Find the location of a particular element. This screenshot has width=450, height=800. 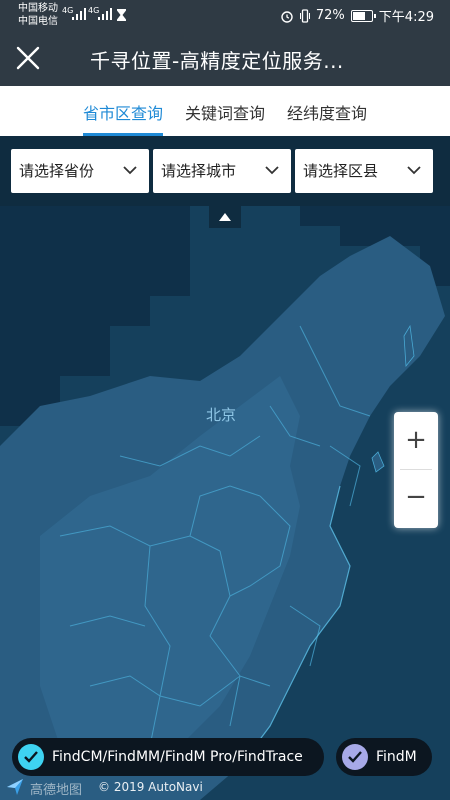

region-filter-row: 请选择省份 请选择城市 请选择区县 is located at coordinates (225, 171).